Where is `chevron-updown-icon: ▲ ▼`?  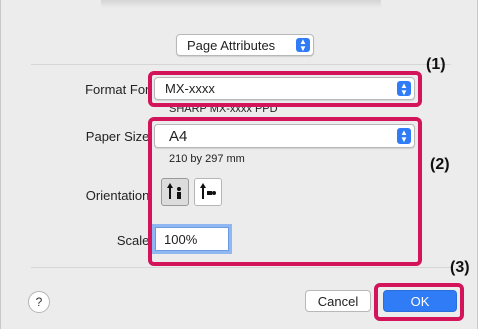
chevron-updown-icon: ▲ ▼ is located at coordinates (303, 45).